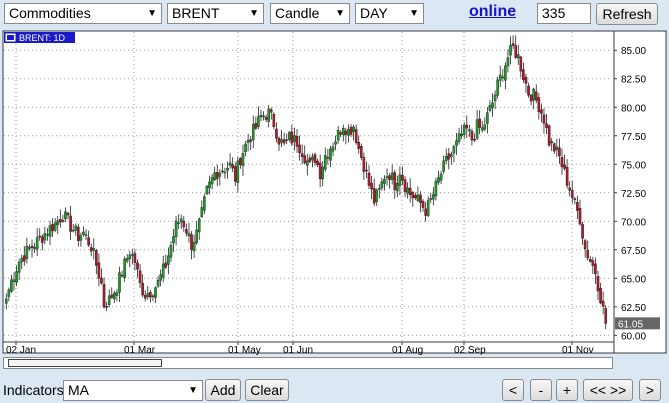  I want to click on symbol-select-value: BRENT, so click(196, 13).